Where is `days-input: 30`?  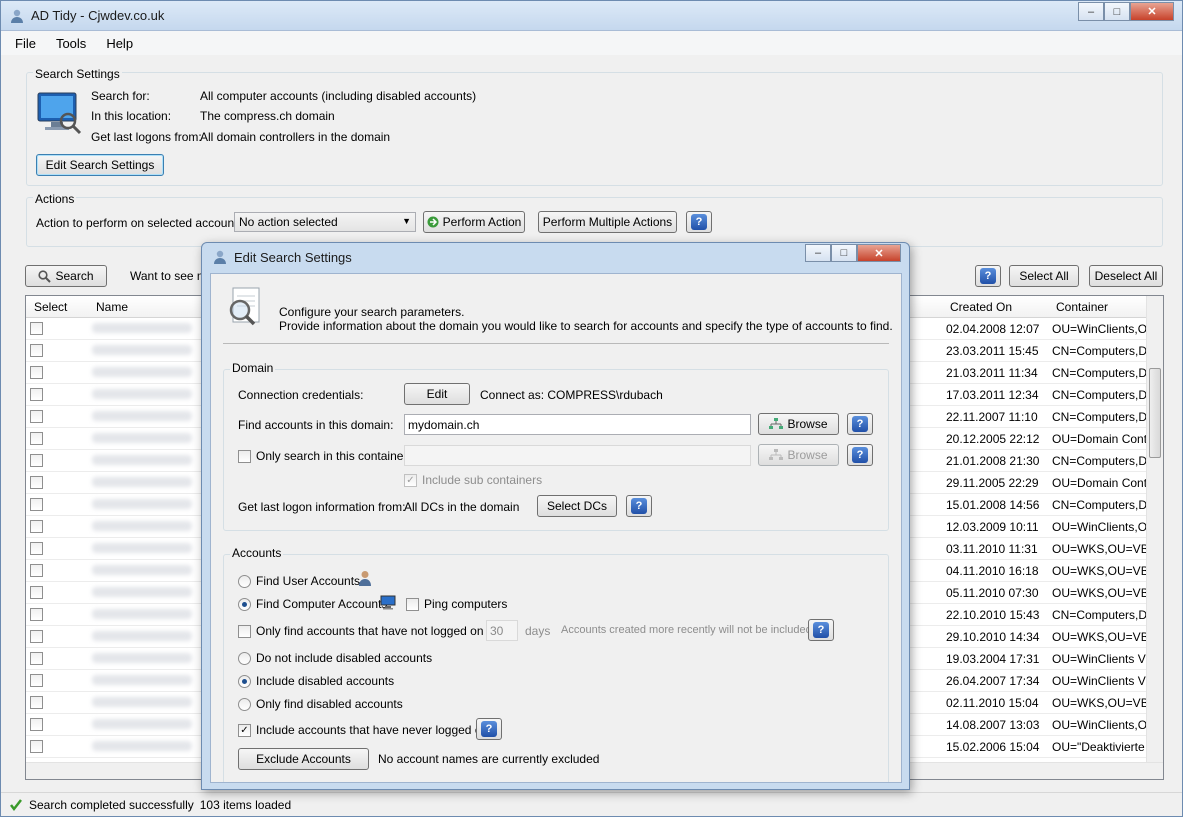
days-input: 30 is located at coordinates (502, 630).